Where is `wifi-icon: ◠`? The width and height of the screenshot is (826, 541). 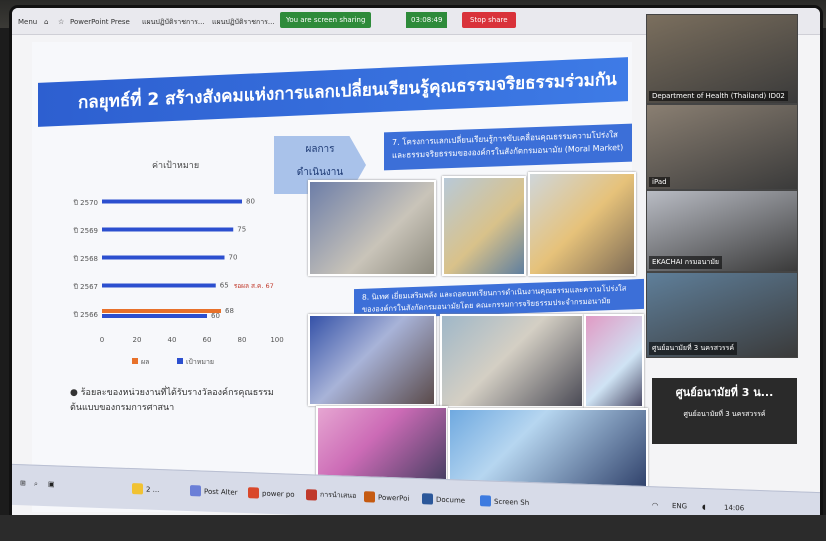
wifi-icon: ◠ is located at coordinates (655, 505).